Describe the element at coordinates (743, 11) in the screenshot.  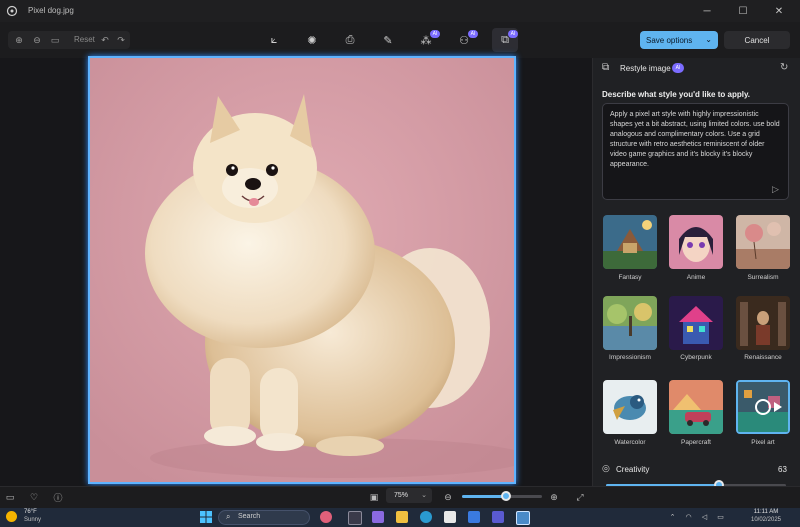
I see `maximize-icon: ☐` at that location.